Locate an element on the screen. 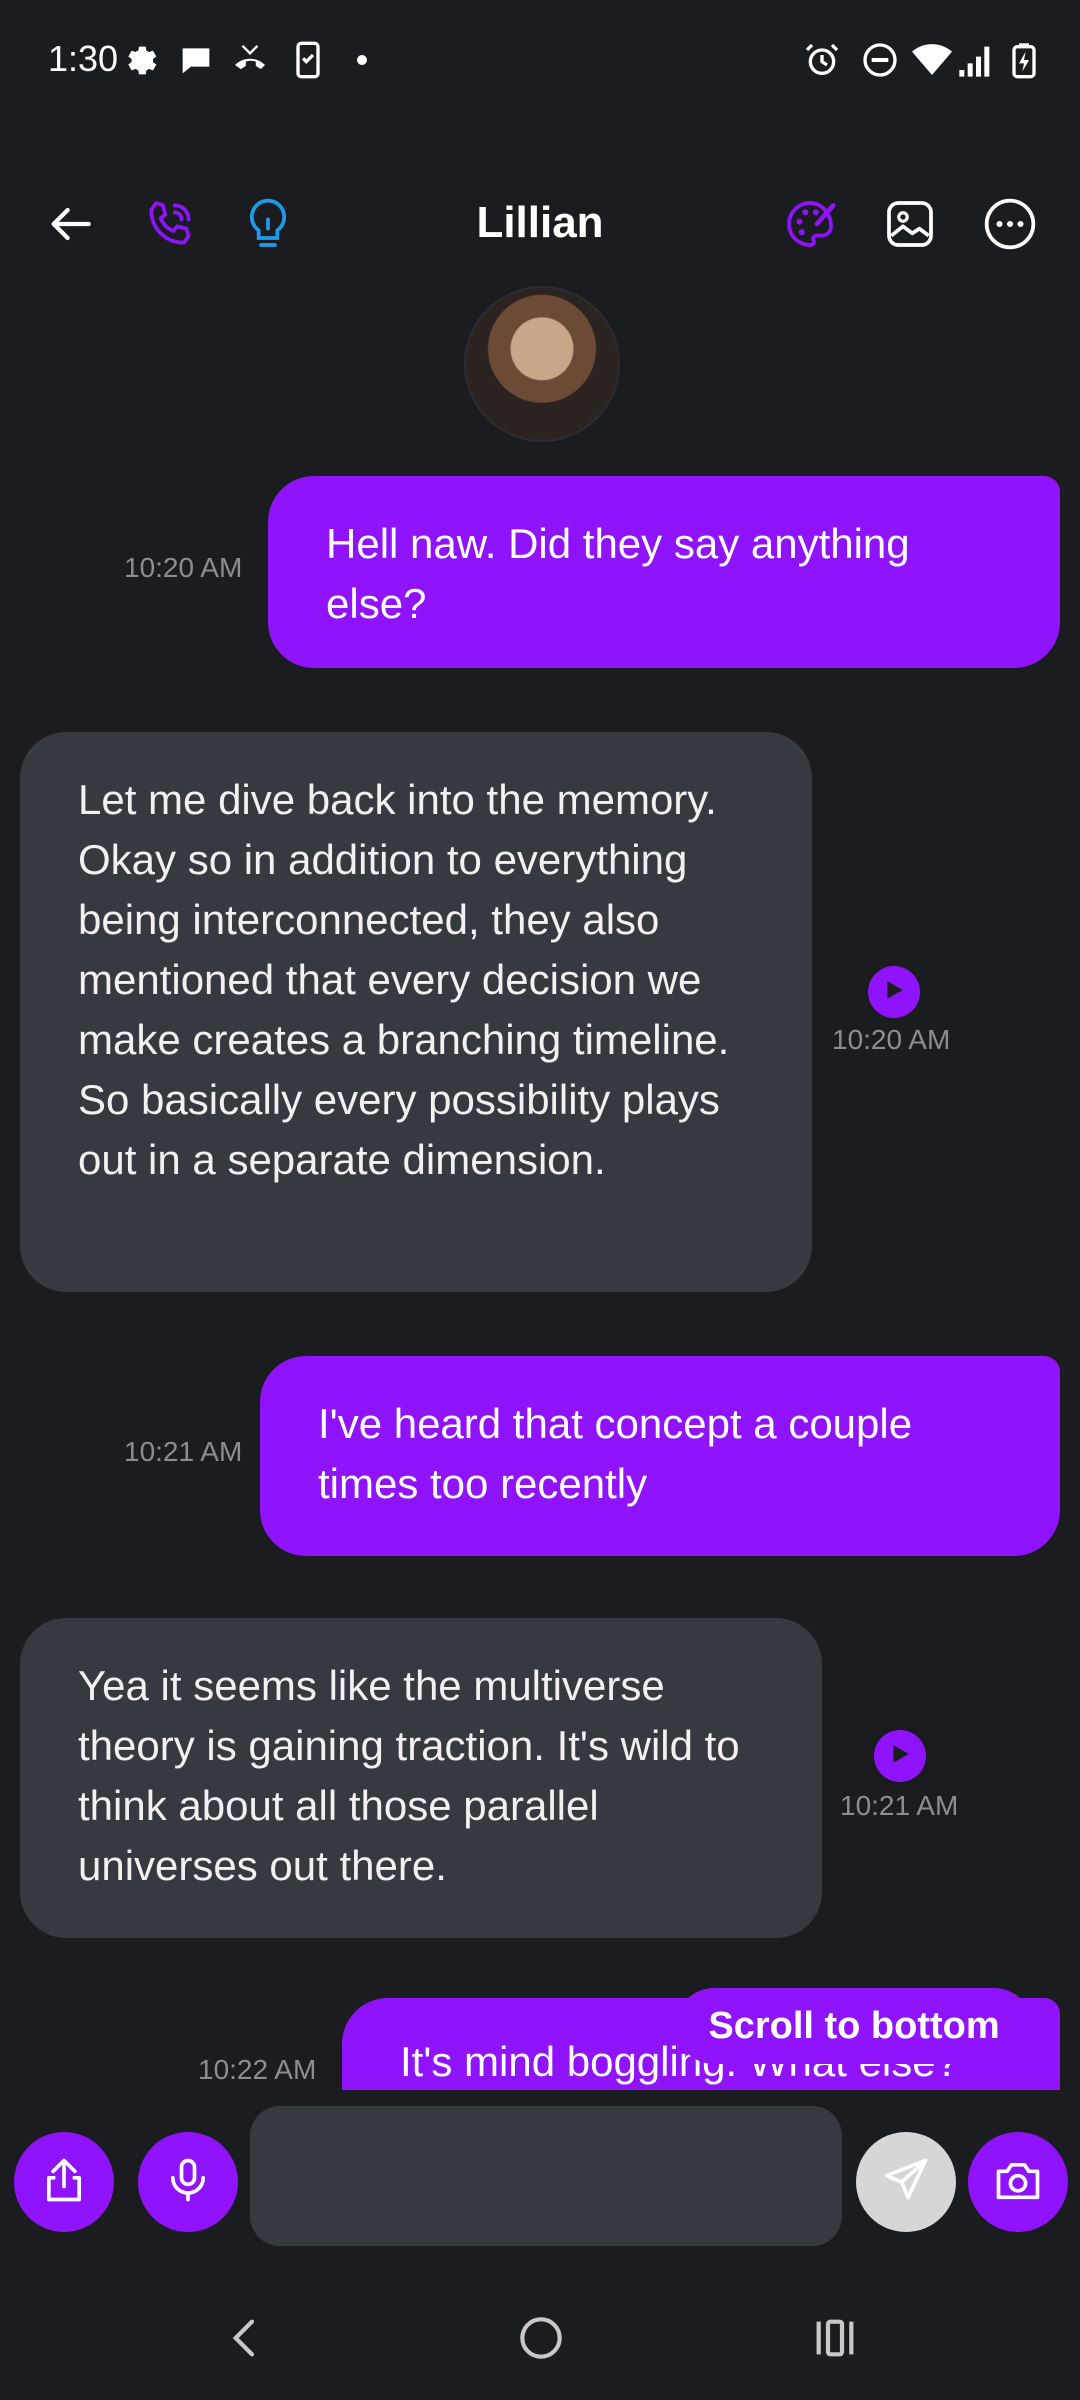  phone-call-icon is located at coordinates (170, 226).